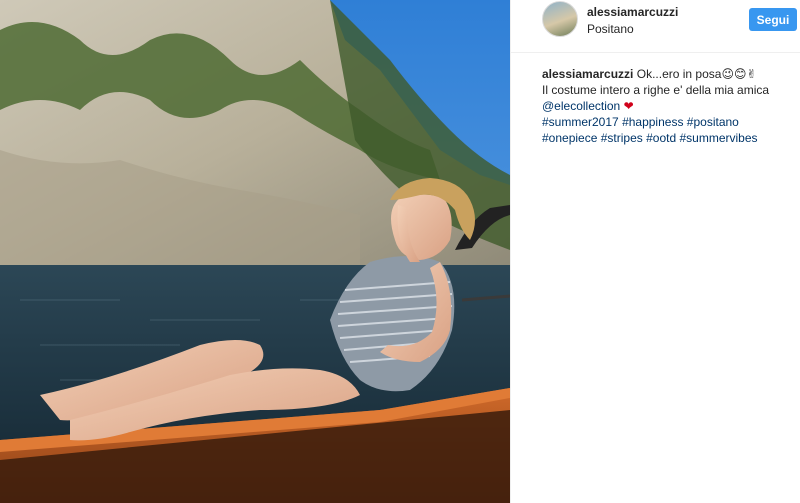 The height and width of the screenshot is (503, 800). Describe the element at coordinates (773, 19) in the screenshot. I see `follow-button: Segui` at that location.